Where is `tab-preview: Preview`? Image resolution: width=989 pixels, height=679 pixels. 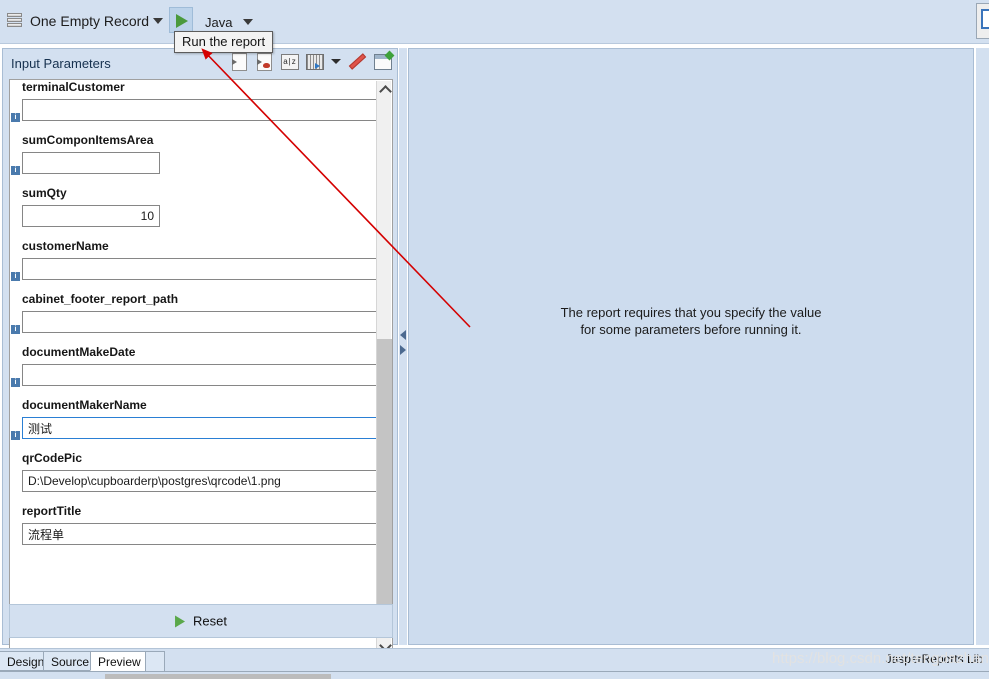 tab-preview: Preview is located at coordinates (119, 661).